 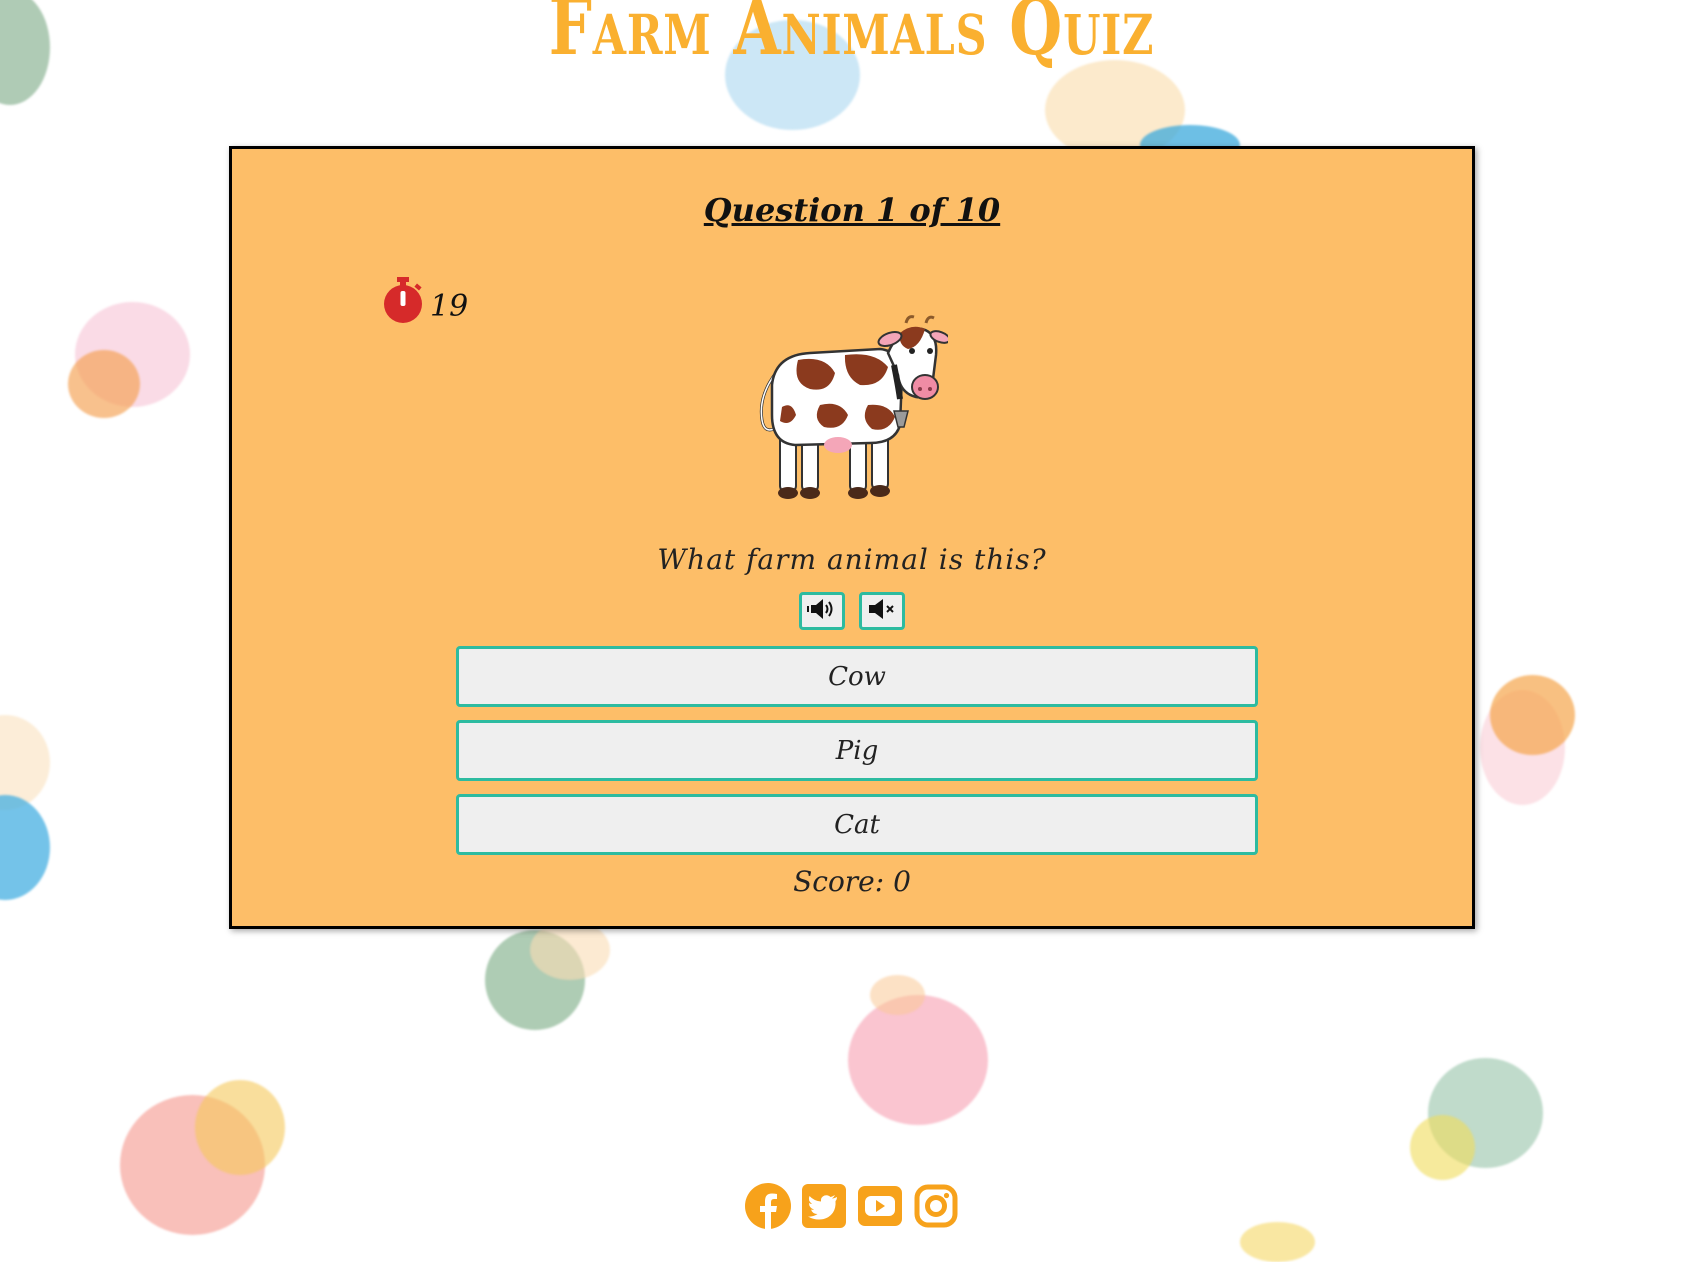 I want to click on facebook-icon, so click(x=768, y=1208).